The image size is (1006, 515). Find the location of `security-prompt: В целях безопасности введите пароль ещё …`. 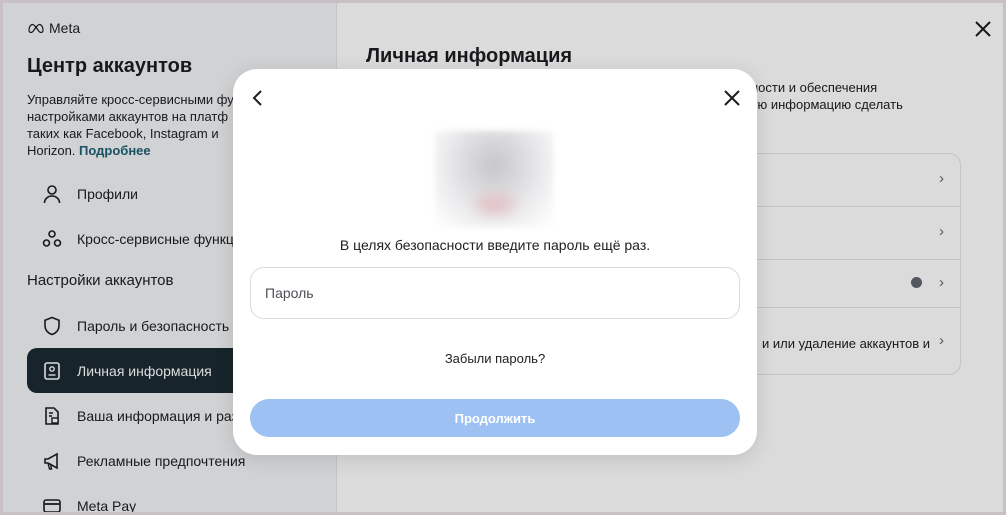

security-prompt: В целях безопасности введите пароль ещё … is located at coordinates (495, 245).